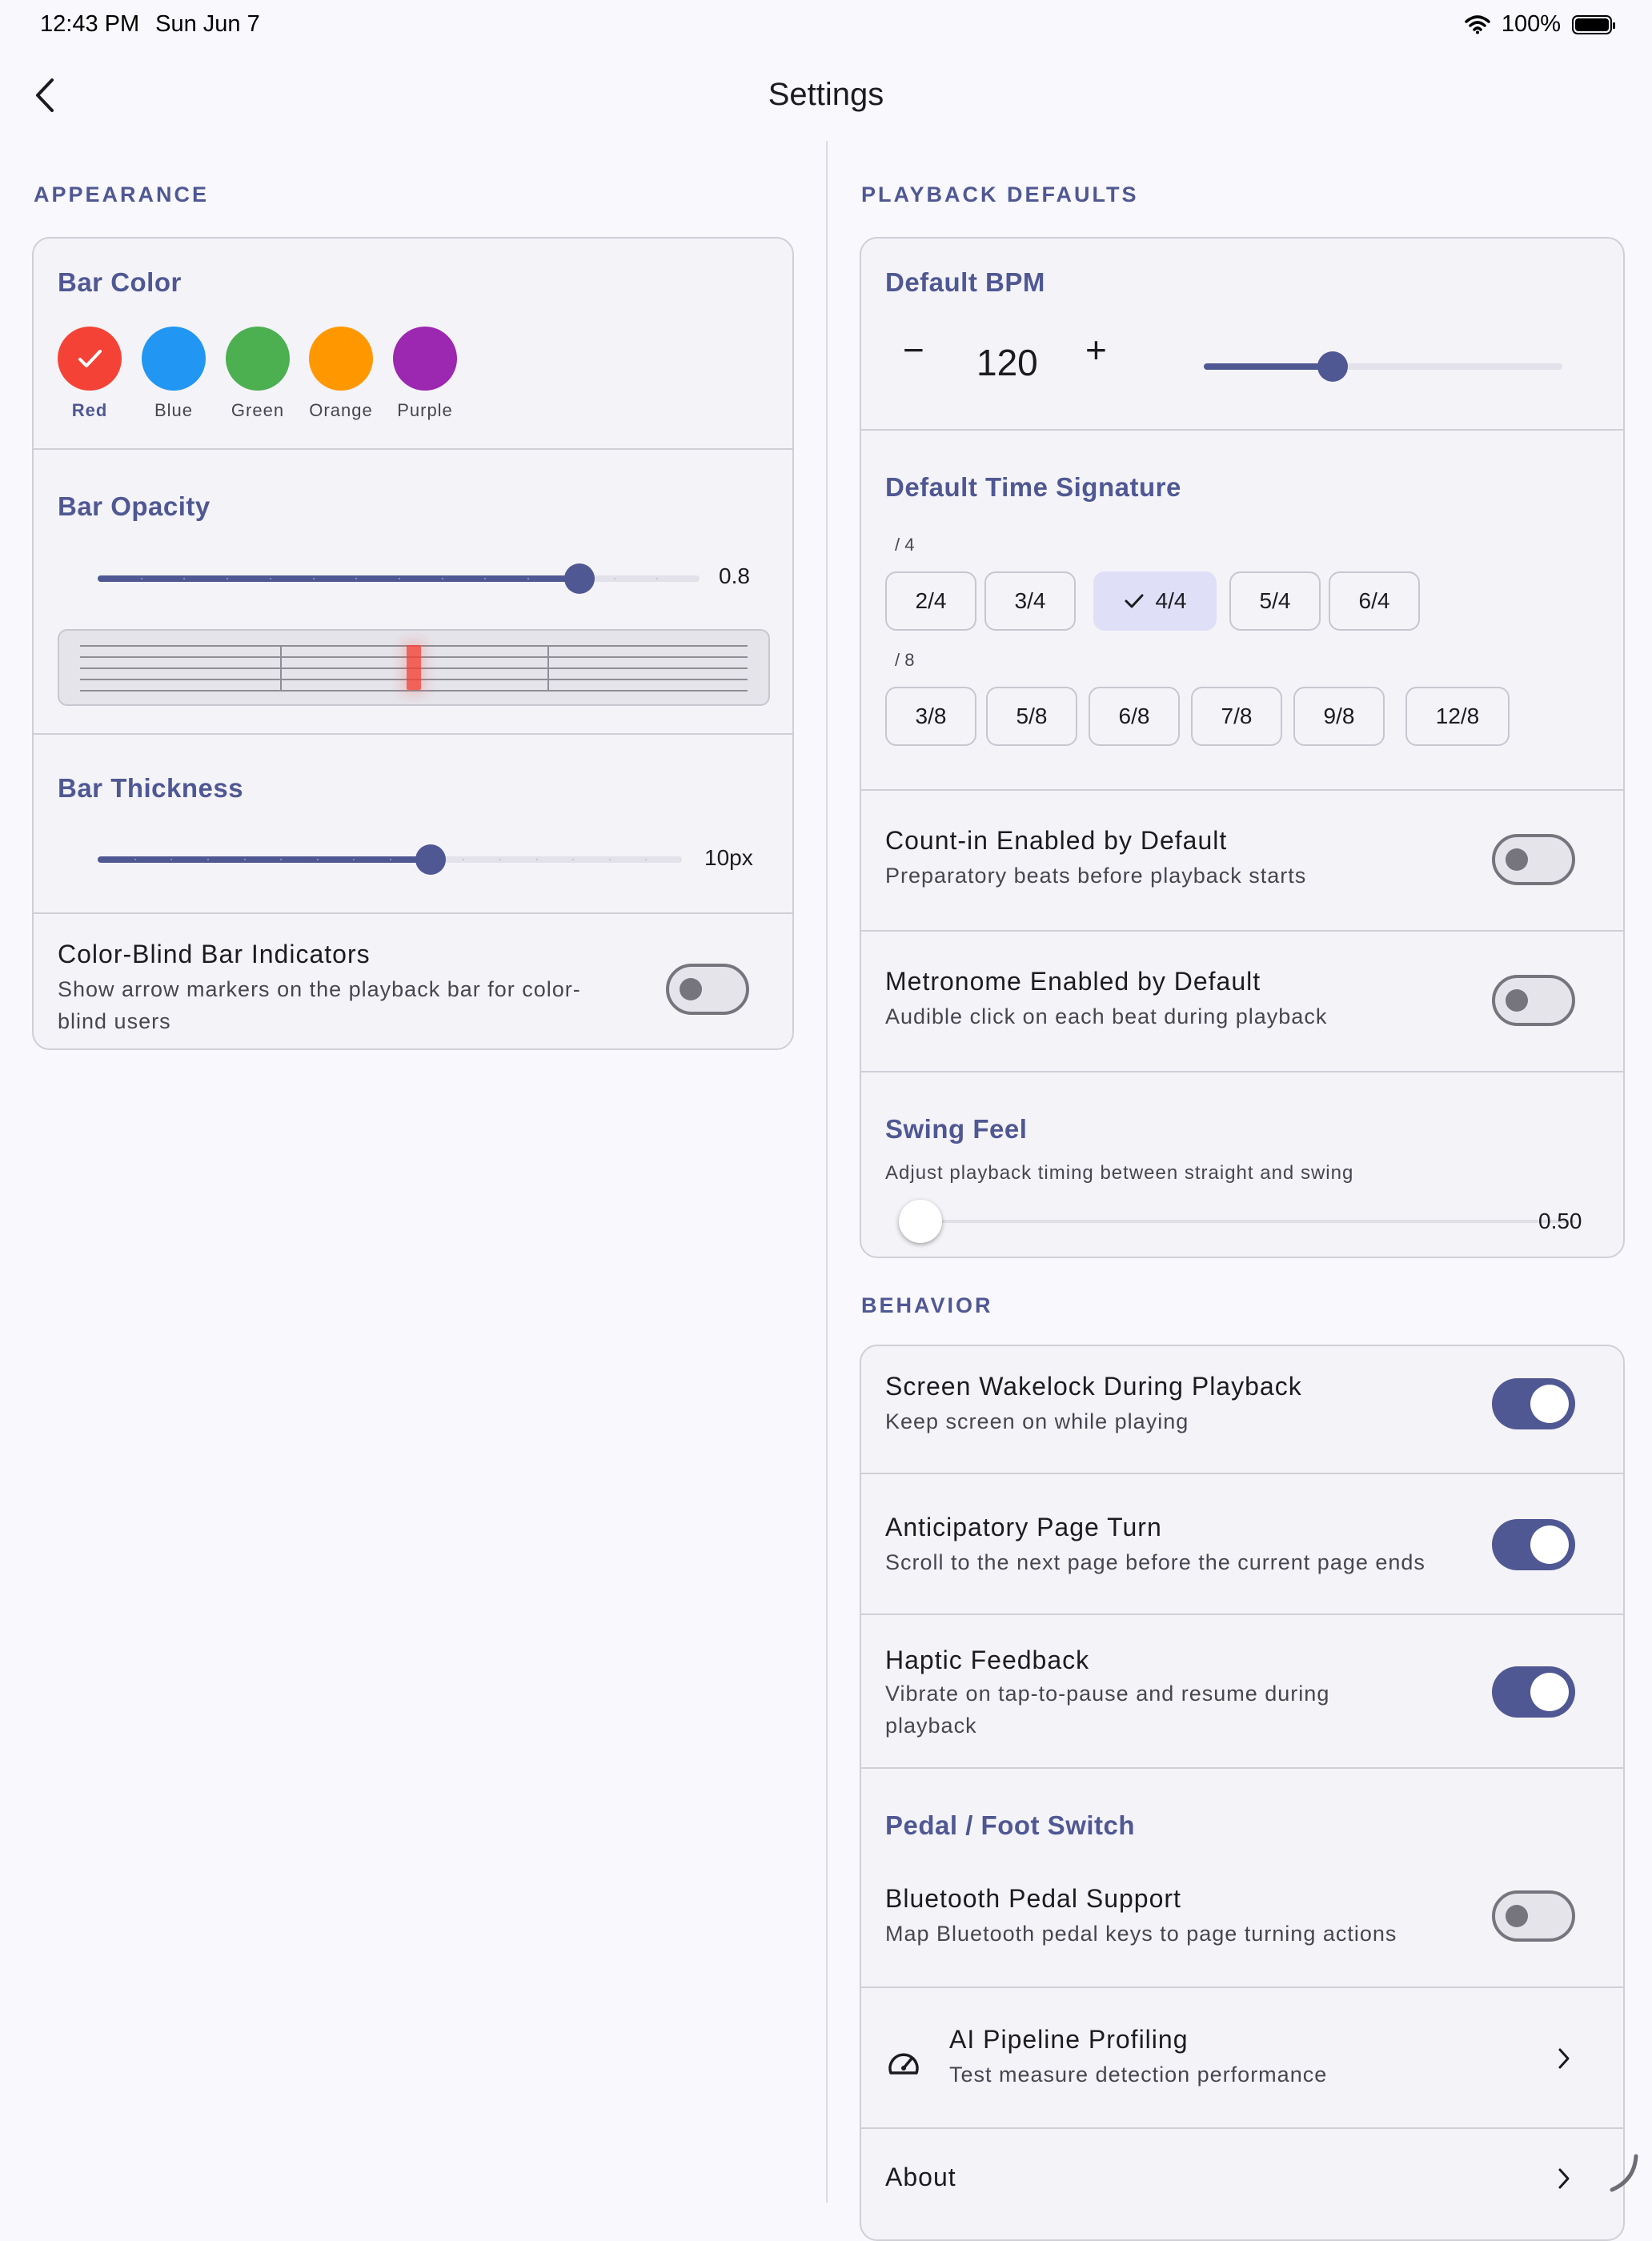 This screenshot has height=2241, width=1652. What do you see at coordinates (1033, 487) in the screenshot?
I see `time-signature-title: Default Time Signature` at bounding box center [1033, 487].